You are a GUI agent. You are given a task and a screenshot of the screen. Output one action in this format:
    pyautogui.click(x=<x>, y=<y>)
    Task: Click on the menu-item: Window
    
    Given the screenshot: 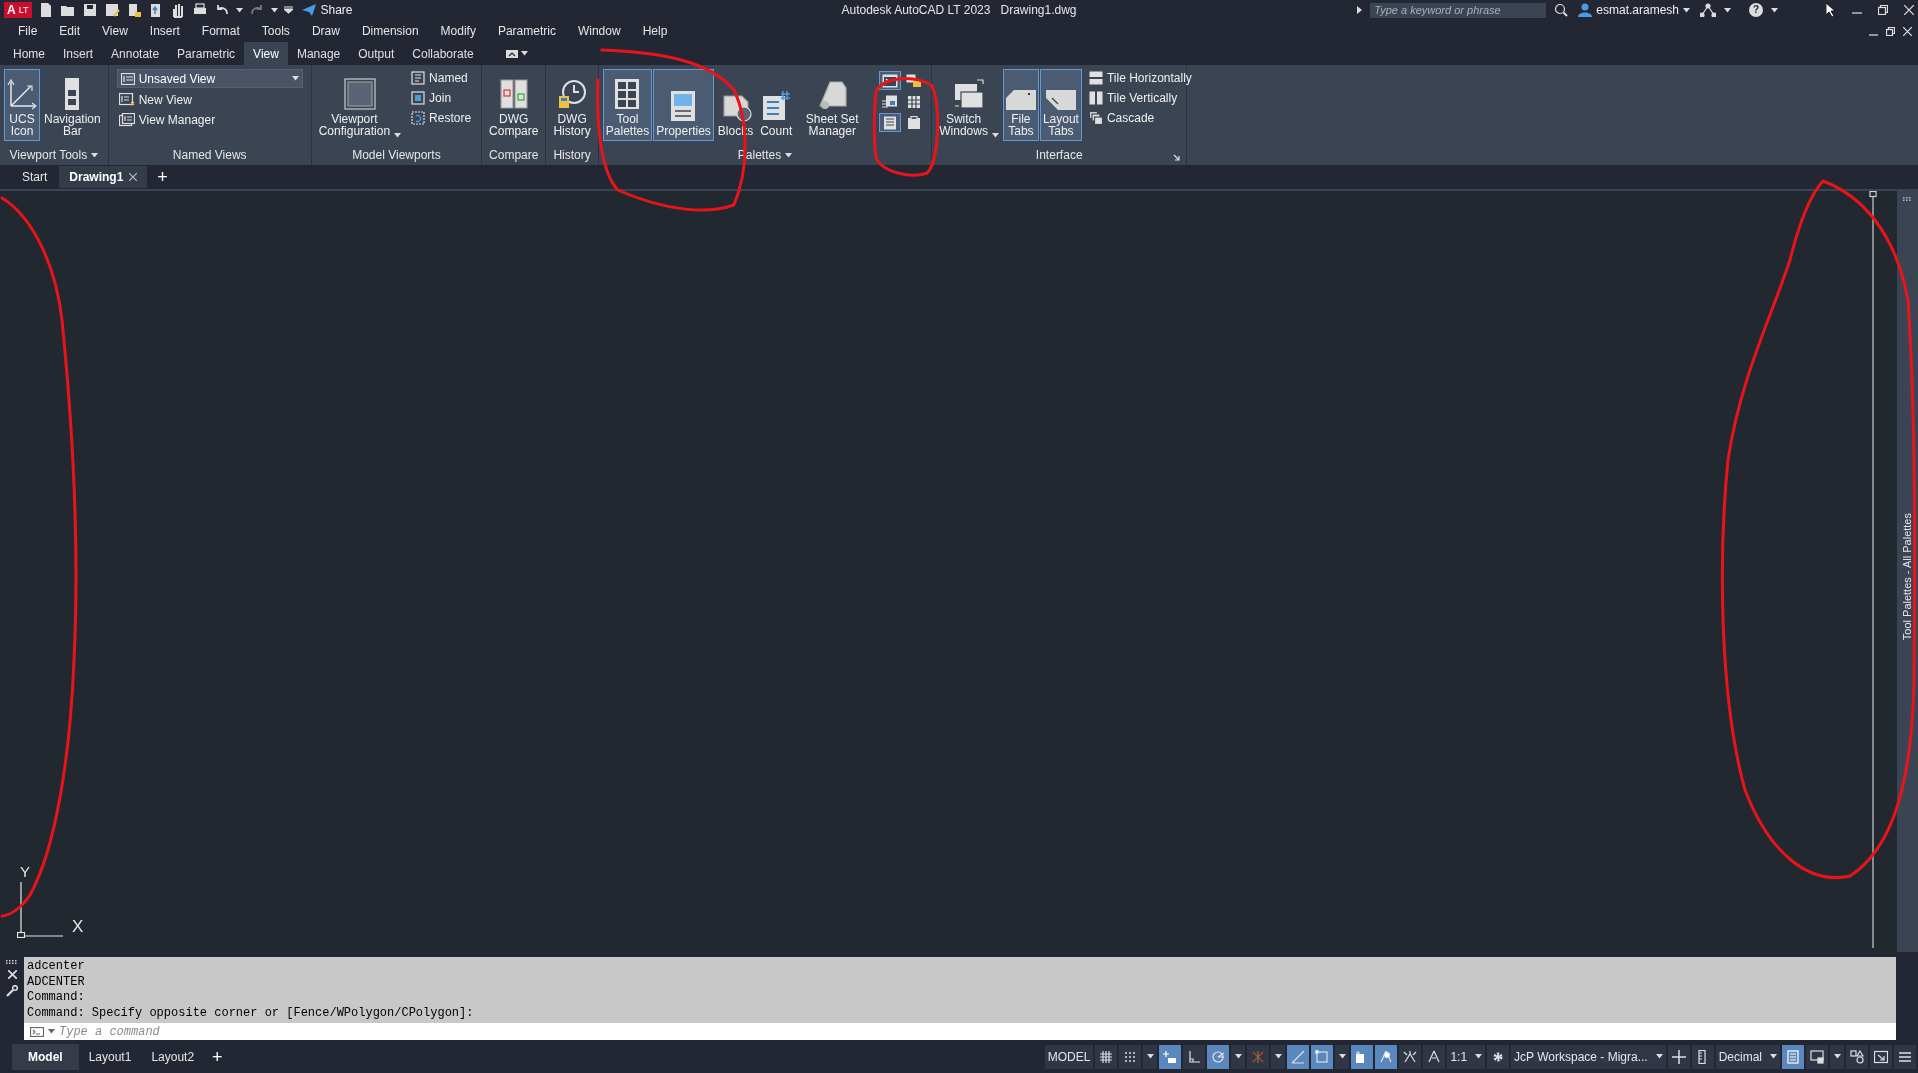 What is the action you would take?
    pyautogui.click(x=600, y=31)
    